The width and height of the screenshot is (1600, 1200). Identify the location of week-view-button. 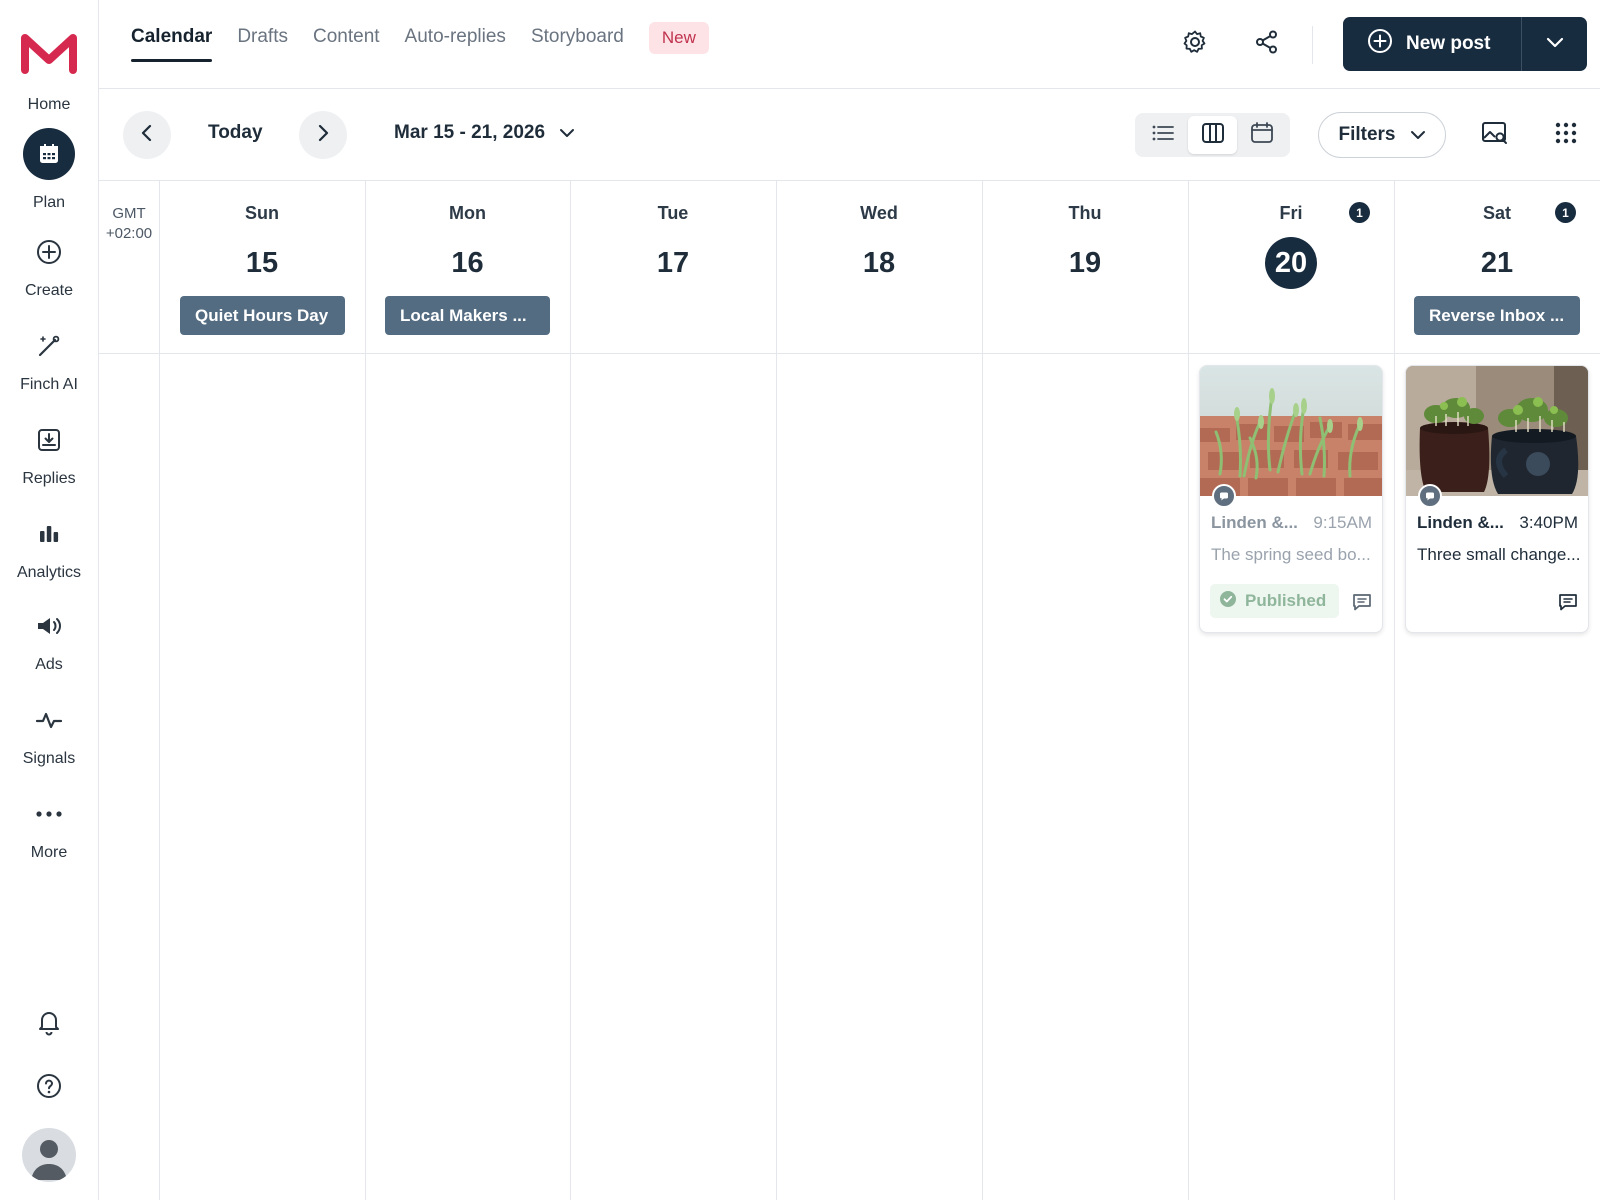
(1212, 135).